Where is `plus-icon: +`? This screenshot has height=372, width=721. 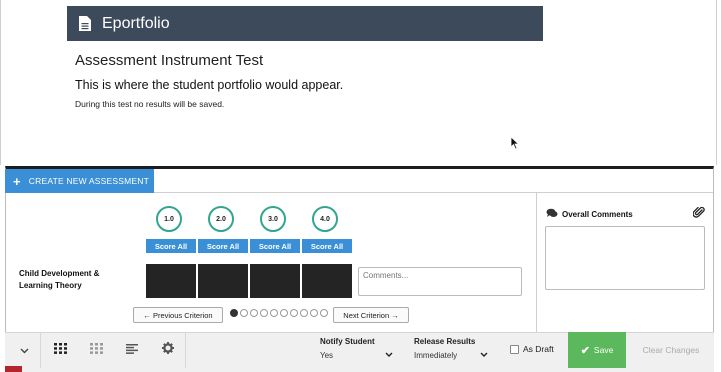
plus-icon: + is located at coordinates (17, 181).